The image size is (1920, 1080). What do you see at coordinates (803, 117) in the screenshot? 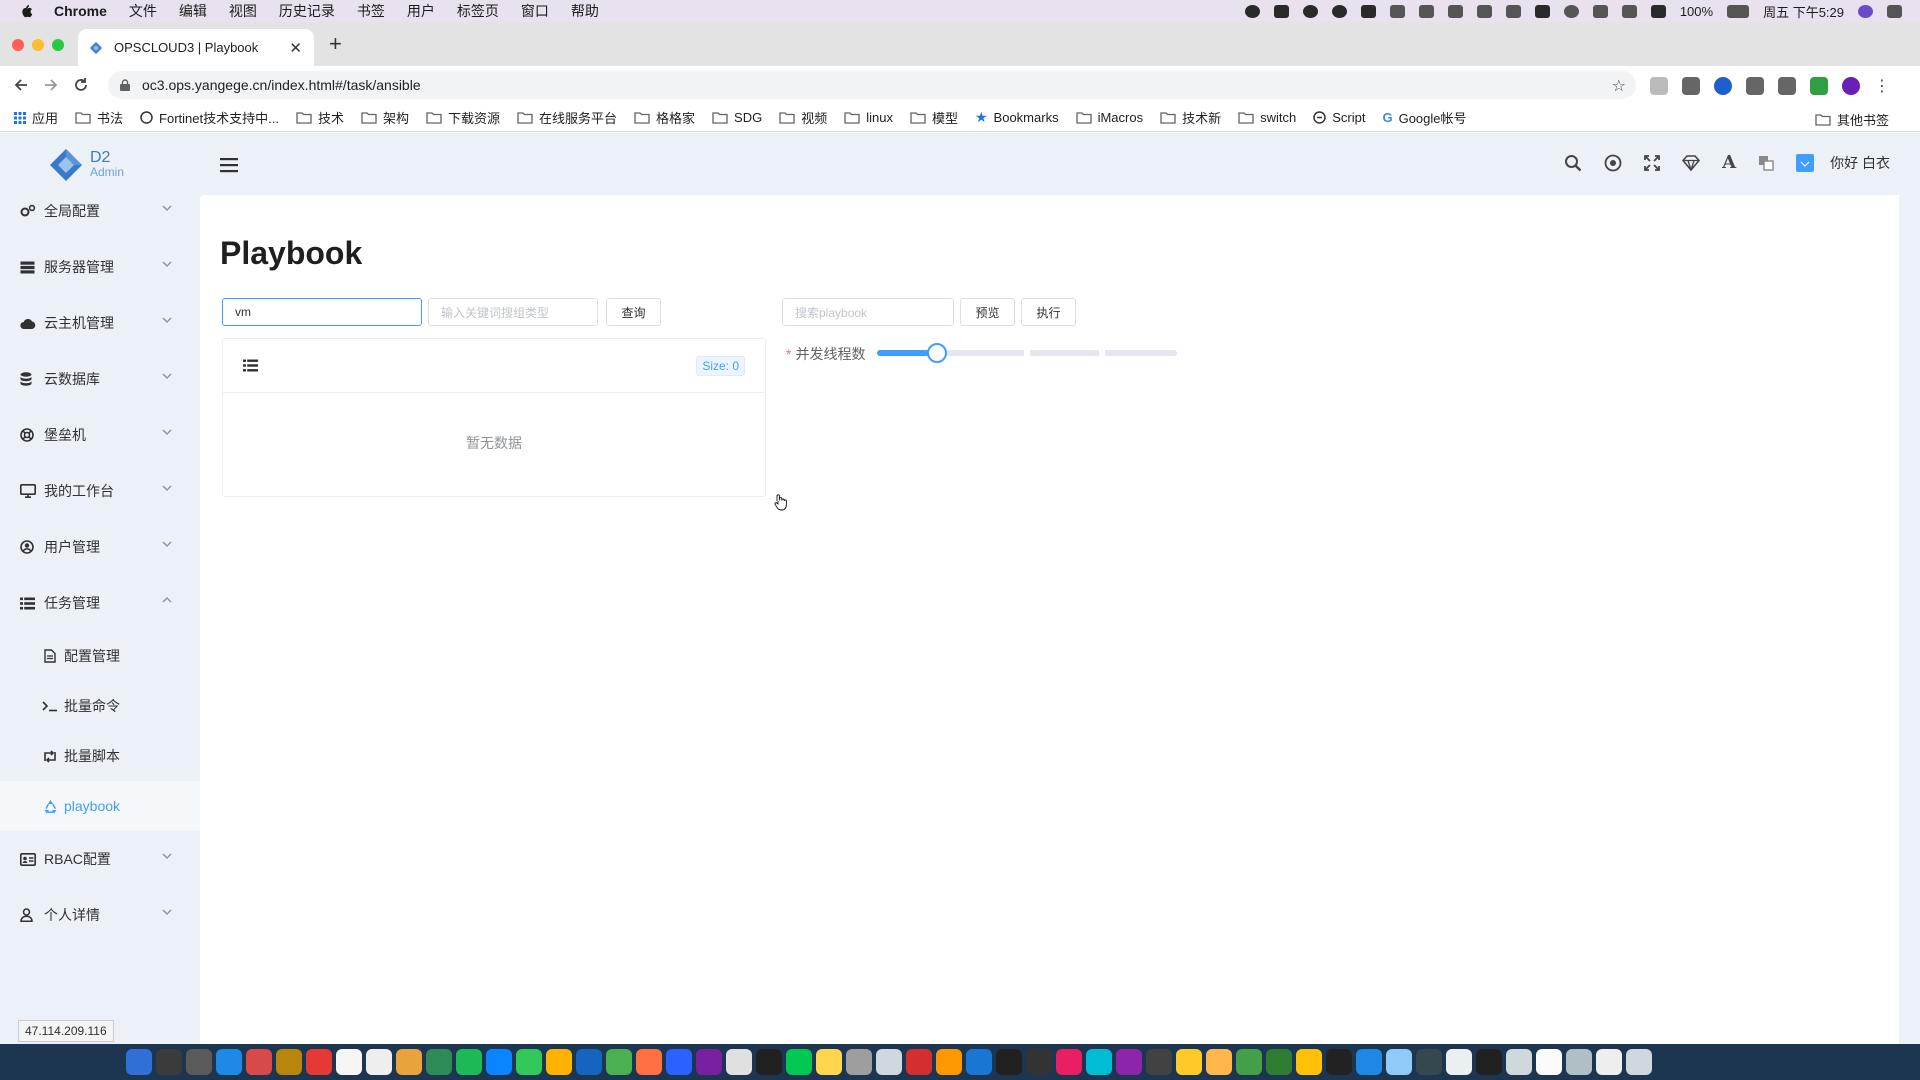
I see `bookmark-folder: 视频` at bounding box center [803, 117].